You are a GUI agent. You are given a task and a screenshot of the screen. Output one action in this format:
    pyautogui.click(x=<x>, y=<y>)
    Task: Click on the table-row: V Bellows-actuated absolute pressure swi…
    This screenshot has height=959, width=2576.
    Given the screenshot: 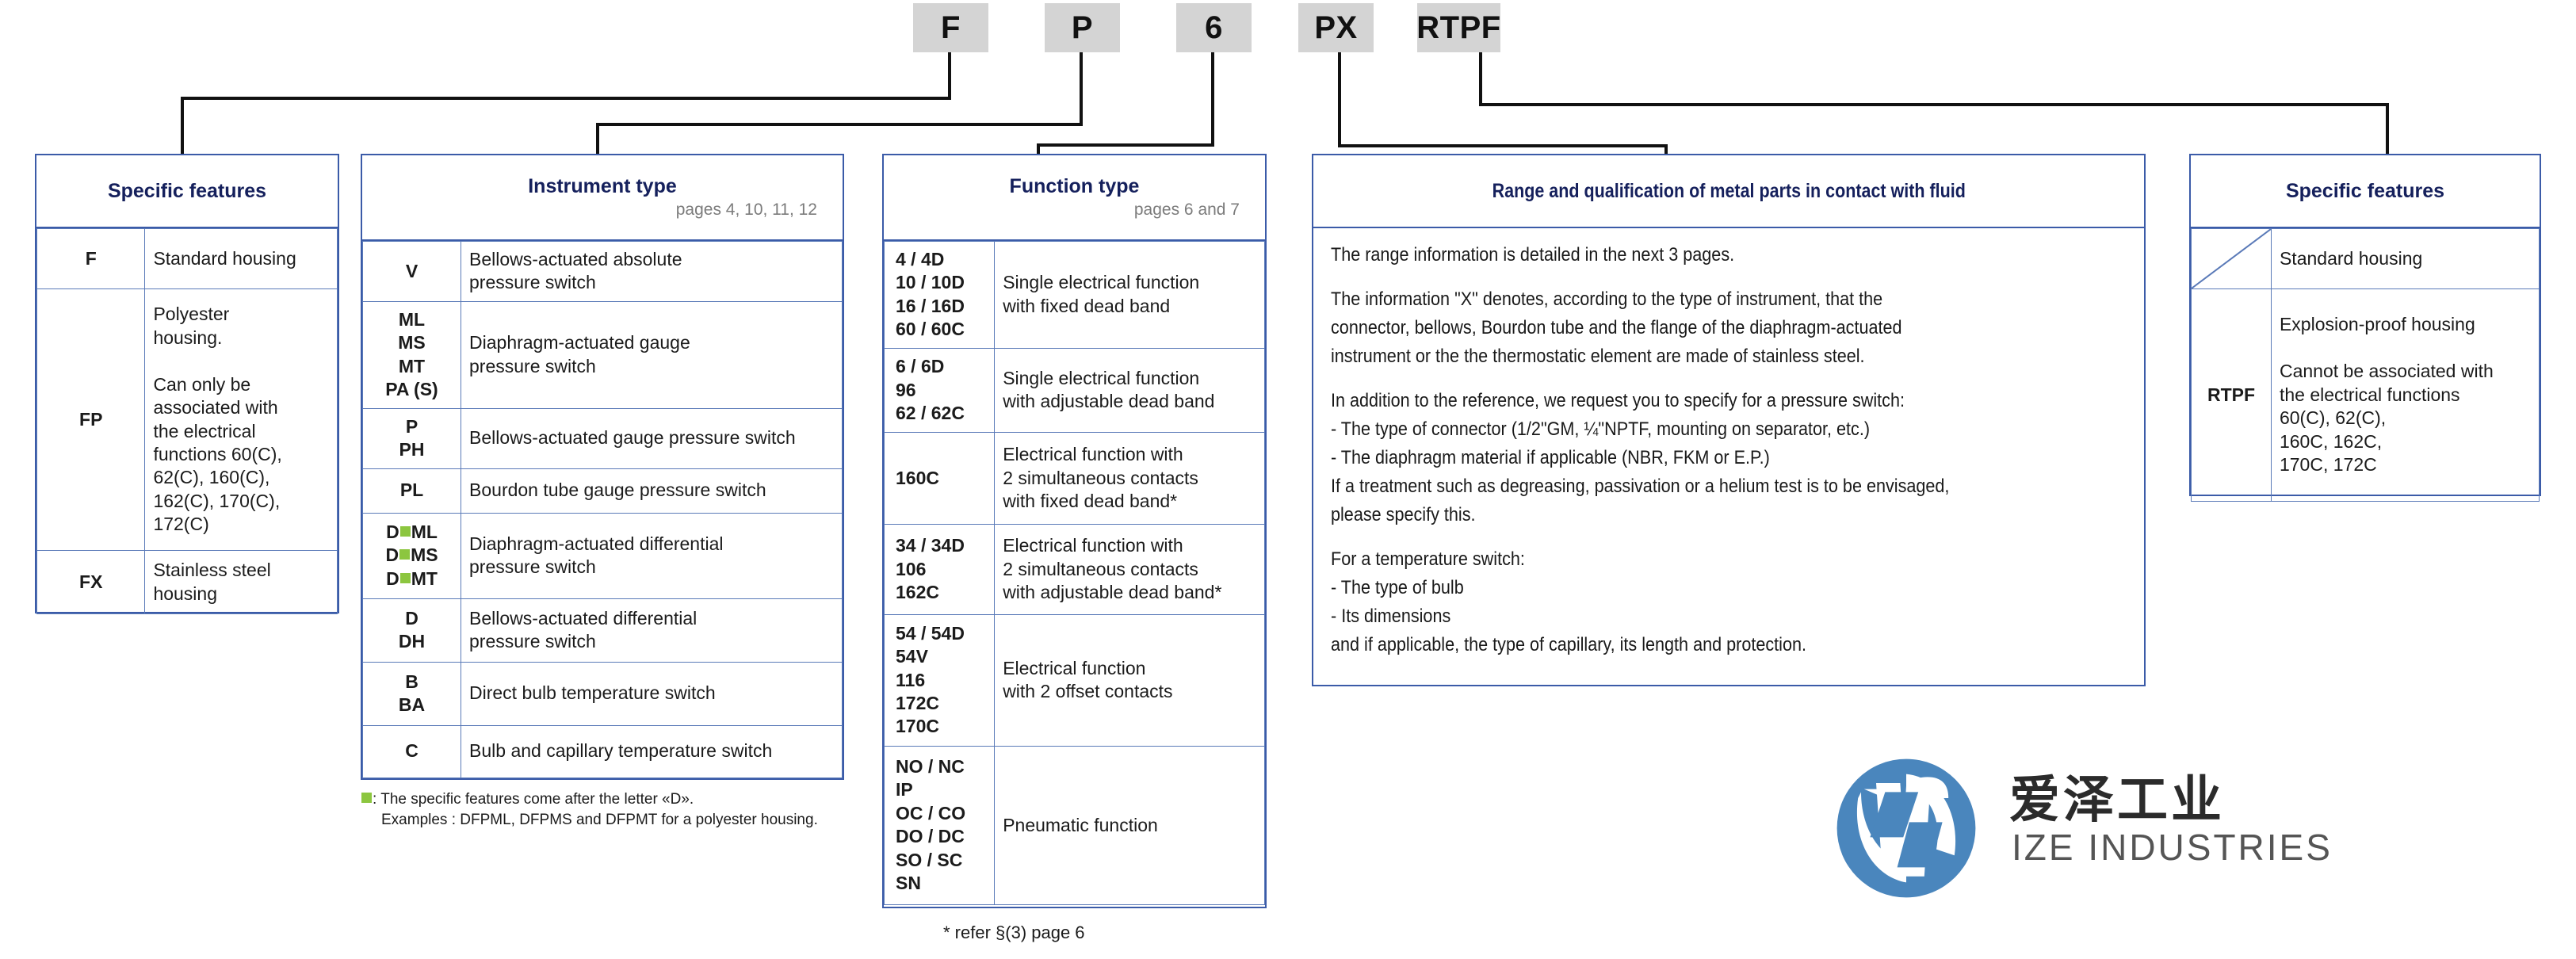 What is the action you would take?
    pyautogui.click(x=602, y=271)
    